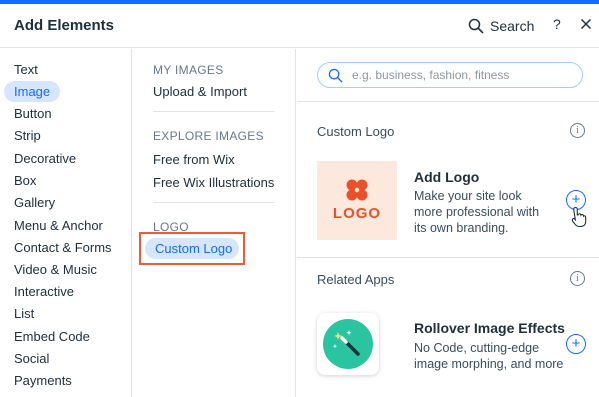 The width and height of the screenshot is (599, 397). I want to click on category-payments: Payments, so click(43, 380).